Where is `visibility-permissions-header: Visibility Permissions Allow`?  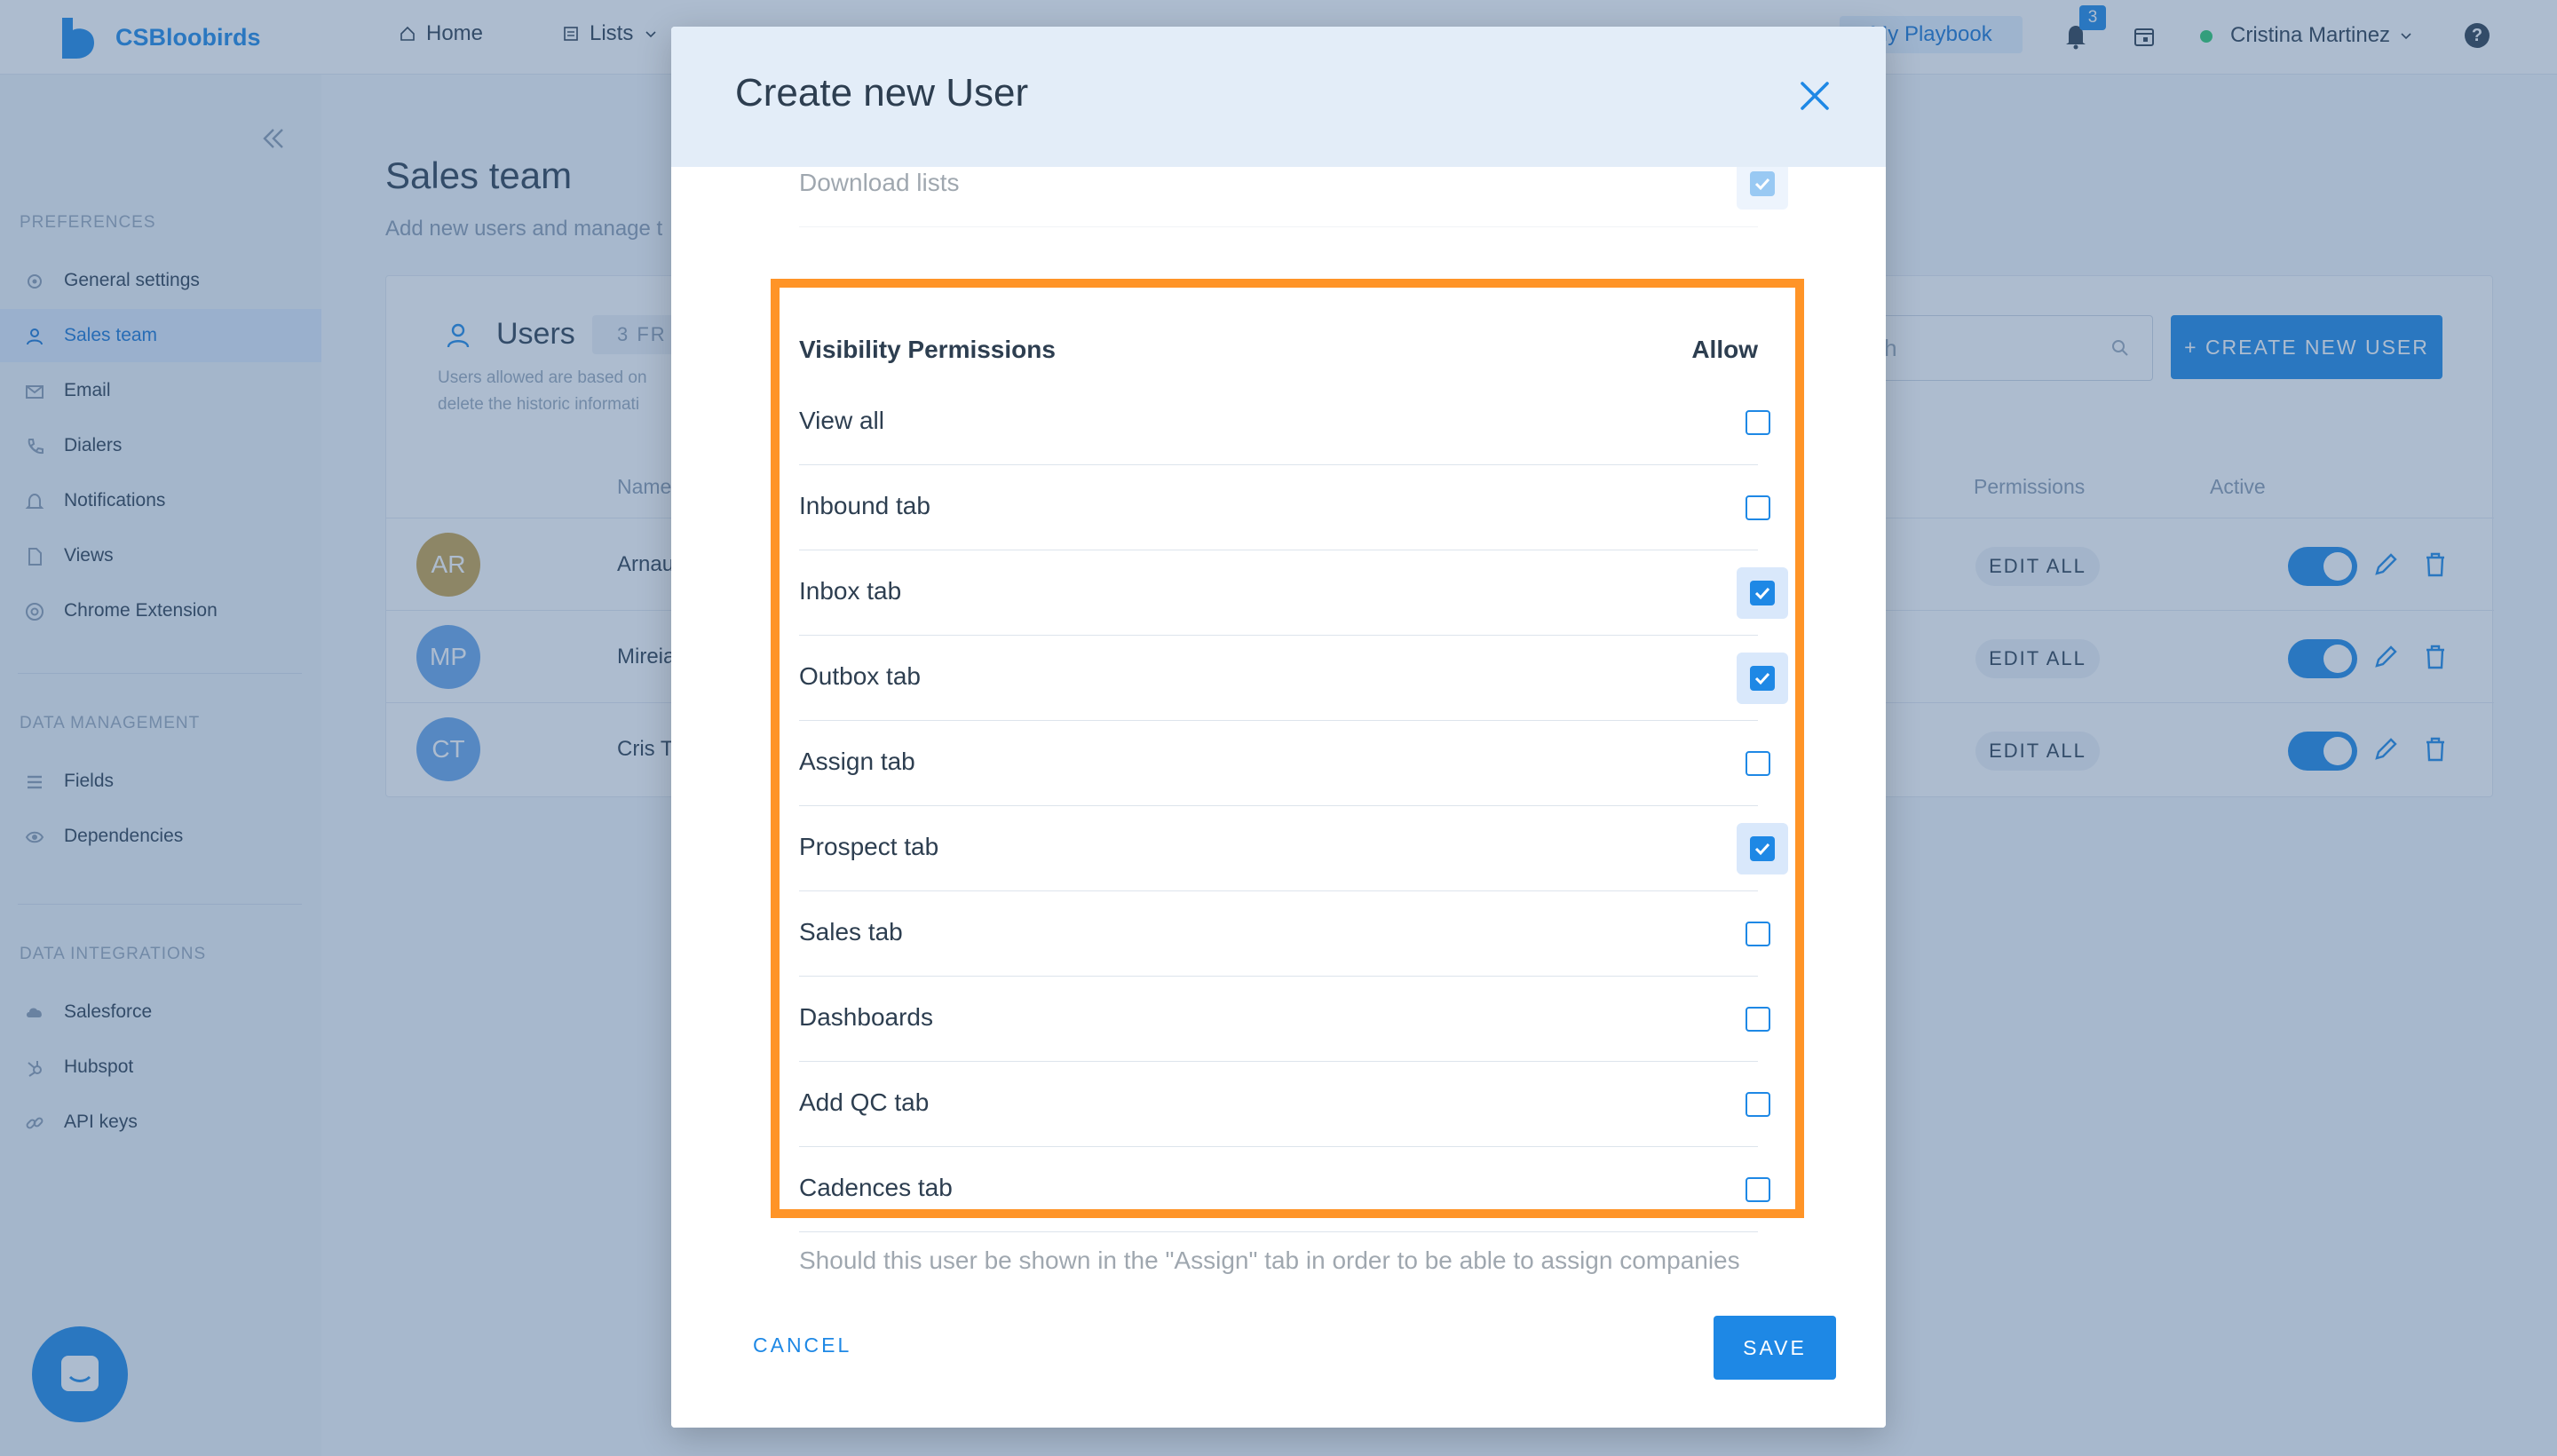 visibility-permissions-header: Visibility Permissions Allow is located at coordinates (1278, 350).